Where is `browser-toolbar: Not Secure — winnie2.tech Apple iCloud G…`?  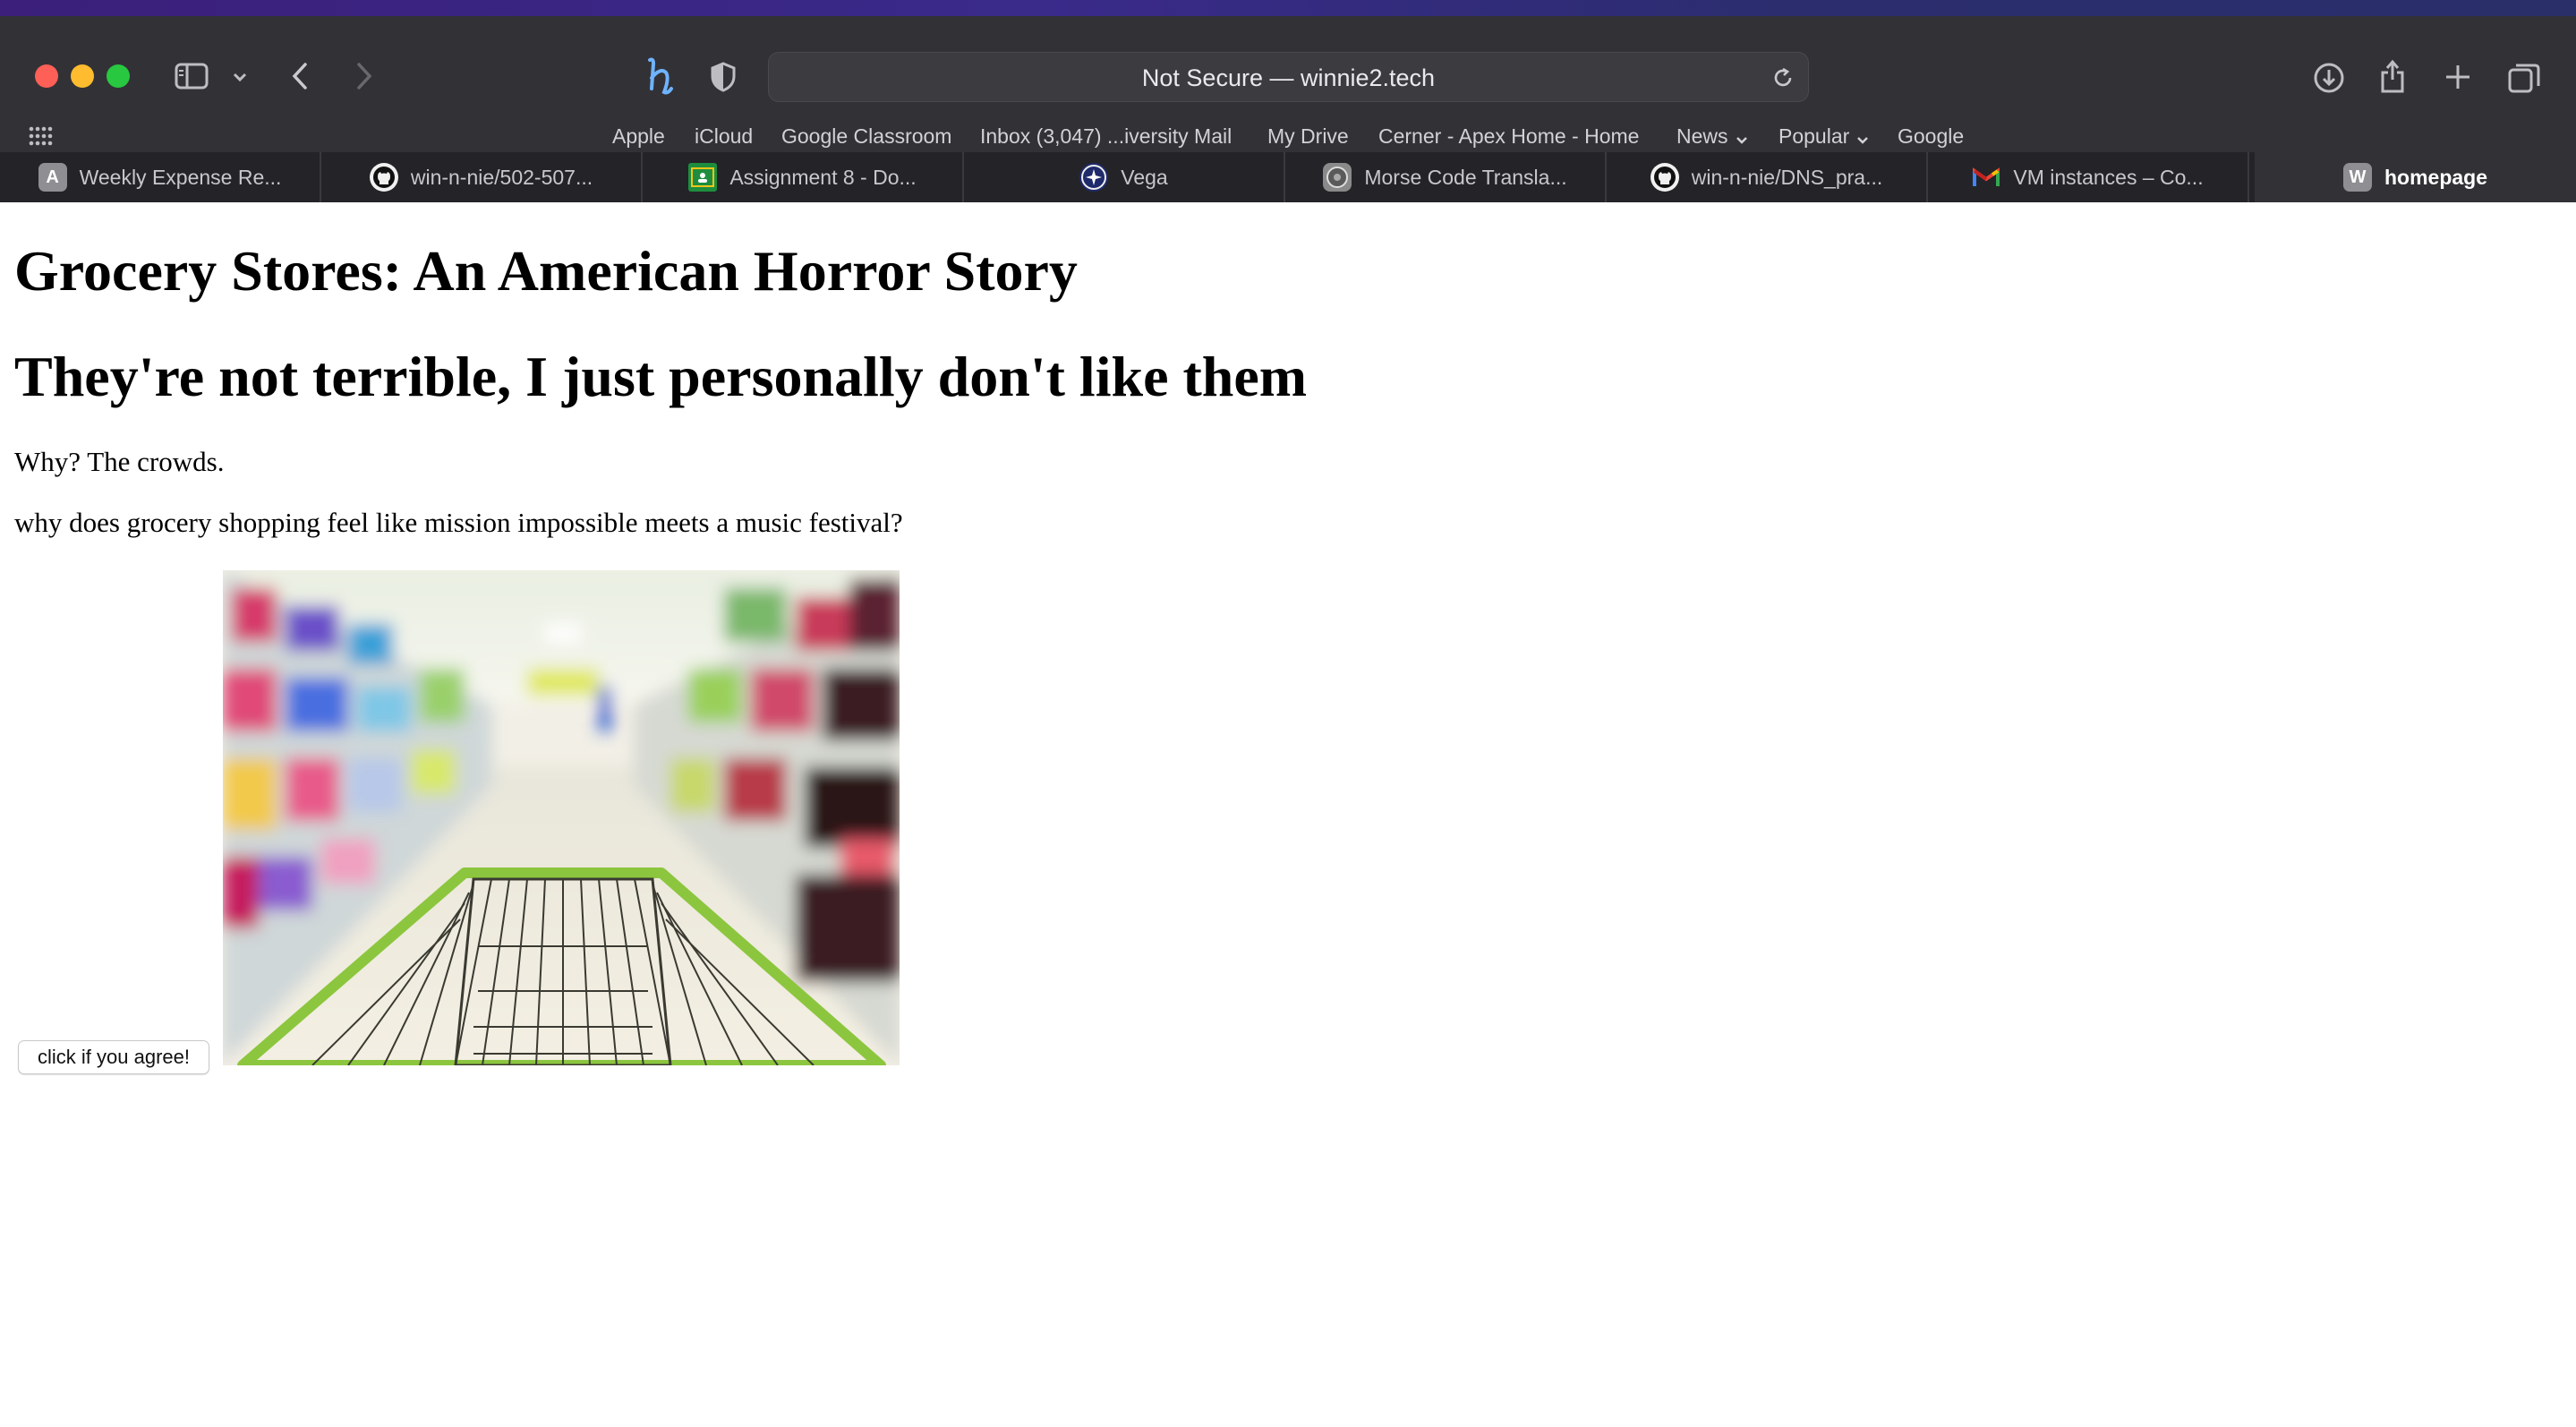
browser-toolbar: Not Secure — winnie2.tech Apple iCloud G… is located at coordinates (1288, 84).